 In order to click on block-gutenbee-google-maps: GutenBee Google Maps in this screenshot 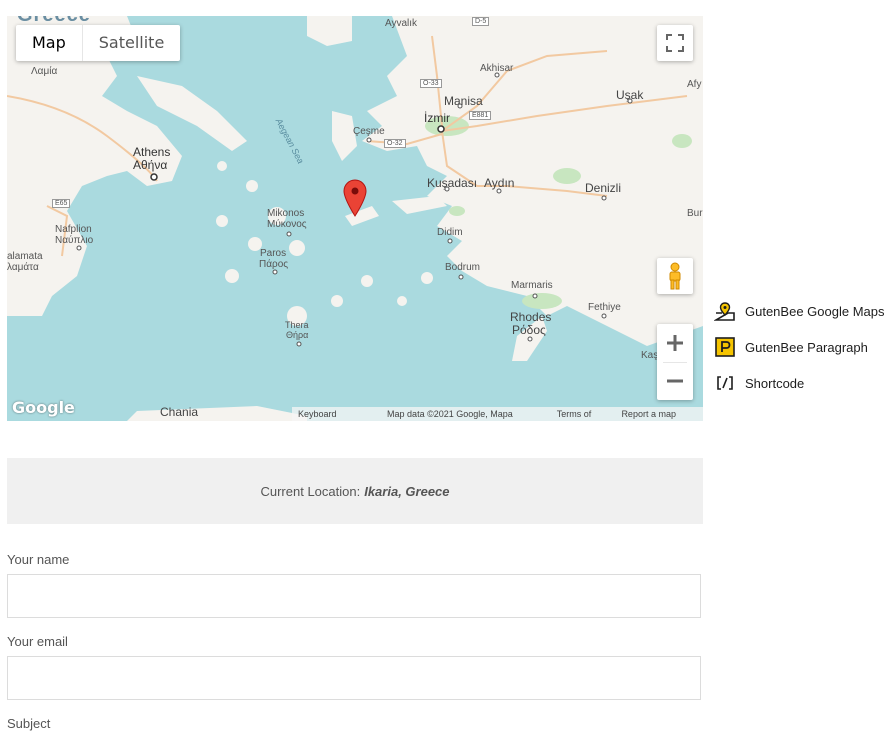, I will do `click(799, 311)`.